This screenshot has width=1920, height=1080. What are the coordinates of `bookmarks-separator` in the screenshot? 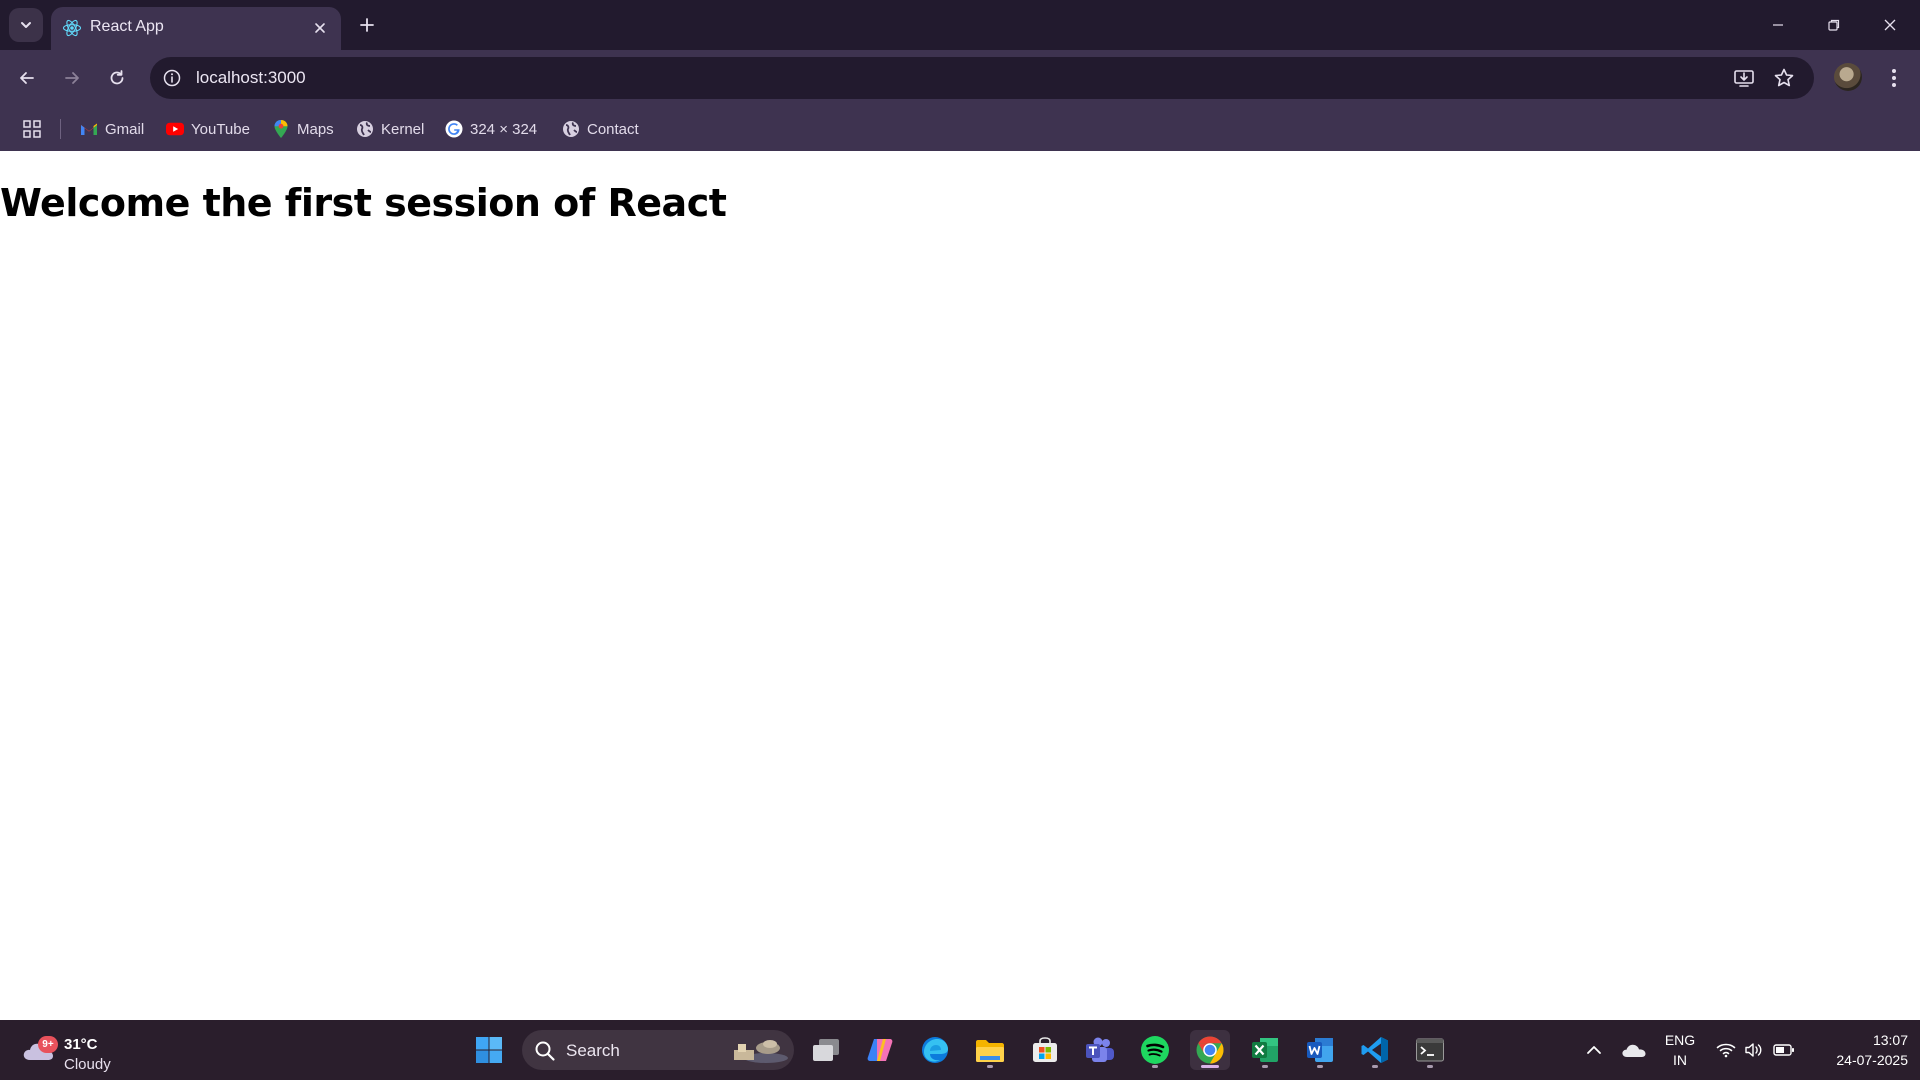 It's located at (60, 129).